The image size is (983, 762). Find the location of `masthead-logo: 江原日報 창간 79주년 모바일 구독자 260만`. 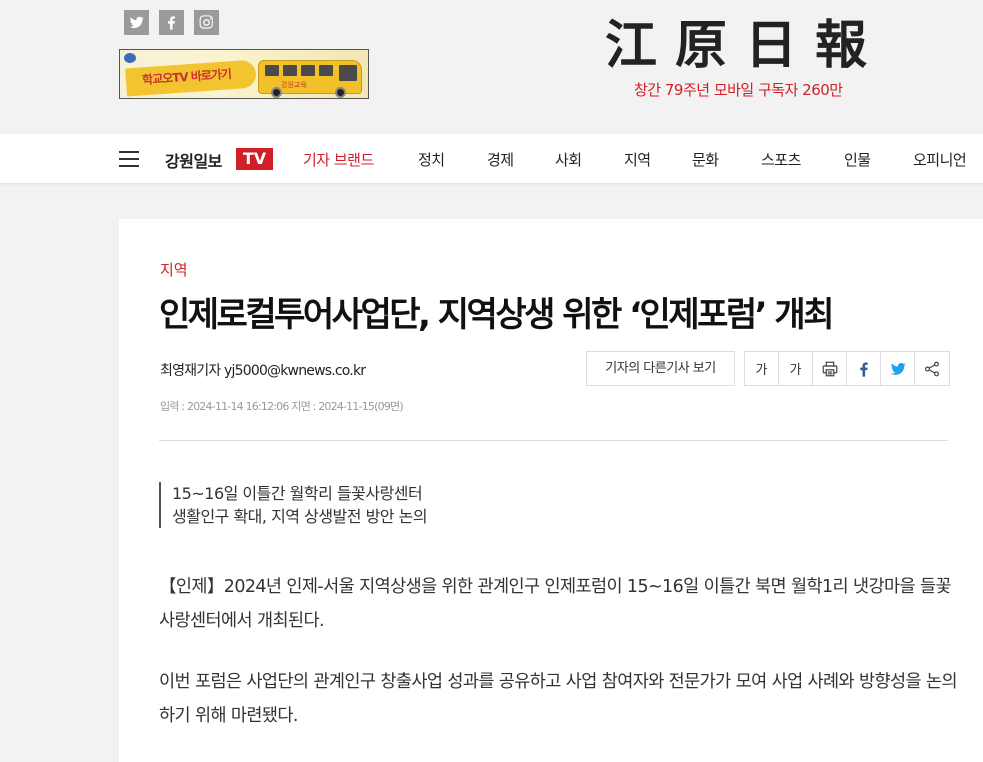

masthead-logo: 江原日報 창간 79주년 모바일 구독자 260만 is located at coordinates (745, 56).